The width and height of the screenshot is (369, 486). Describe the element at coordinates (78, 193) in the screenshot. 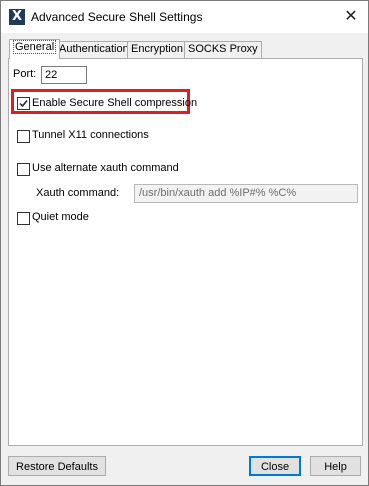

I see `xauth-command-label: Xauth command:` at that location.